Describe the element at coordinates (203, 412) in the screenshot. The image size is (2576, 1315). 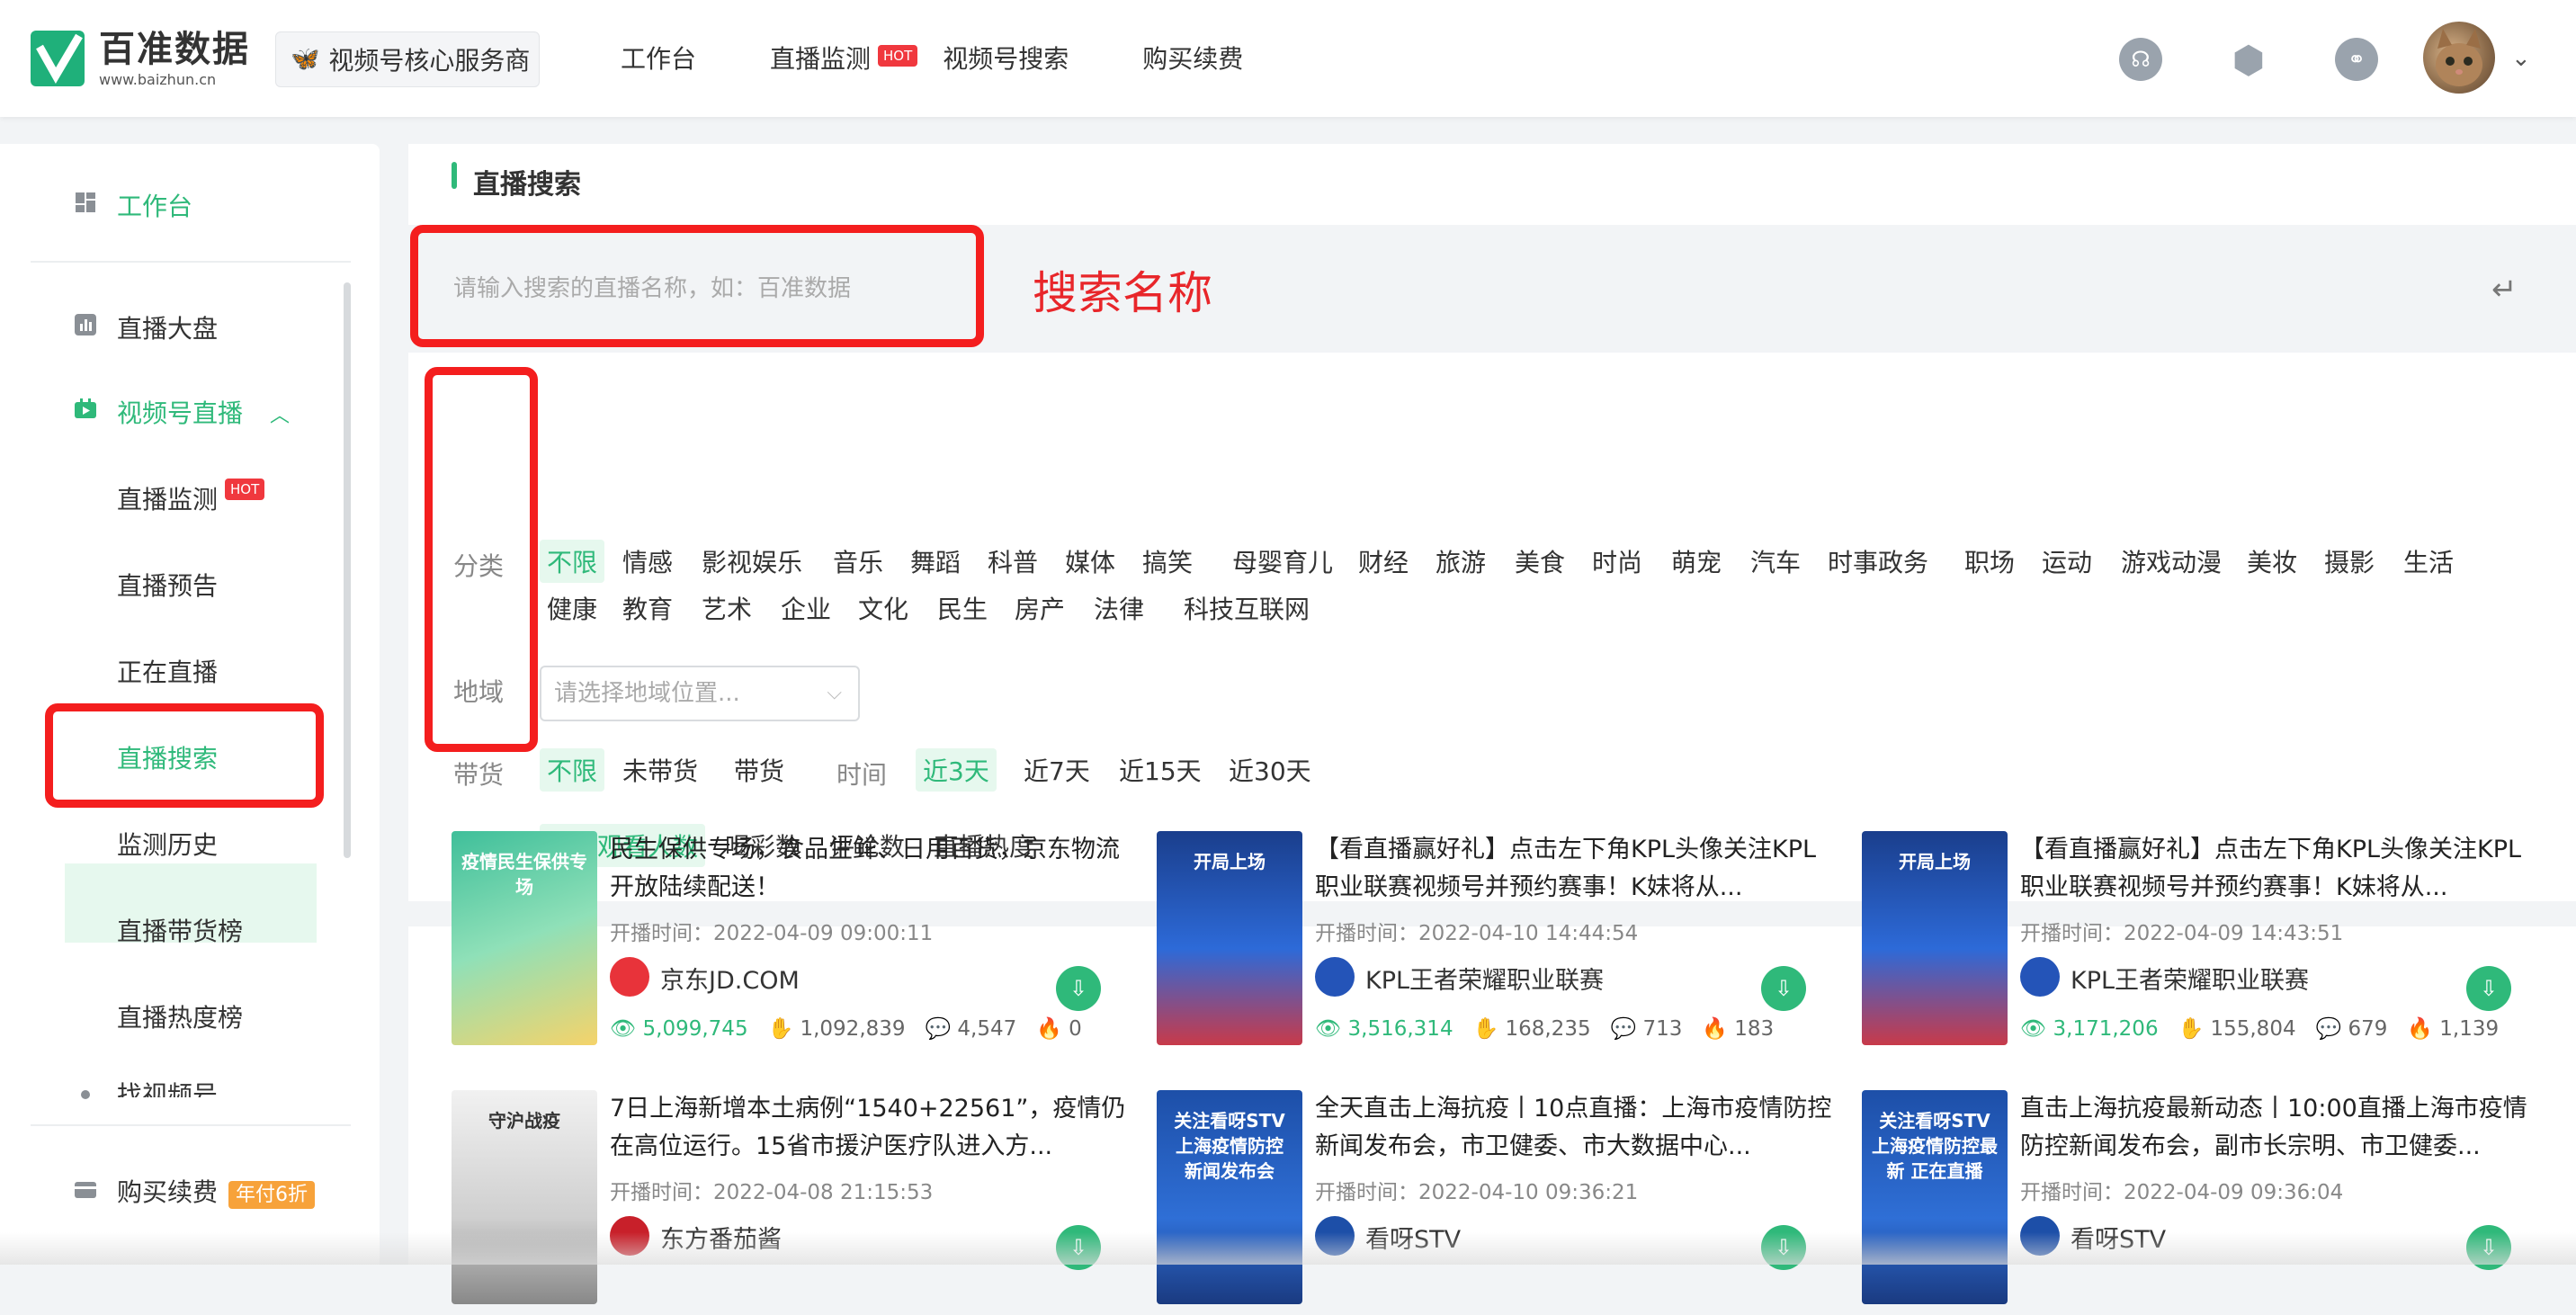
I see `sidebar-item-channel-live: 视频号直播 ︿` at that location.